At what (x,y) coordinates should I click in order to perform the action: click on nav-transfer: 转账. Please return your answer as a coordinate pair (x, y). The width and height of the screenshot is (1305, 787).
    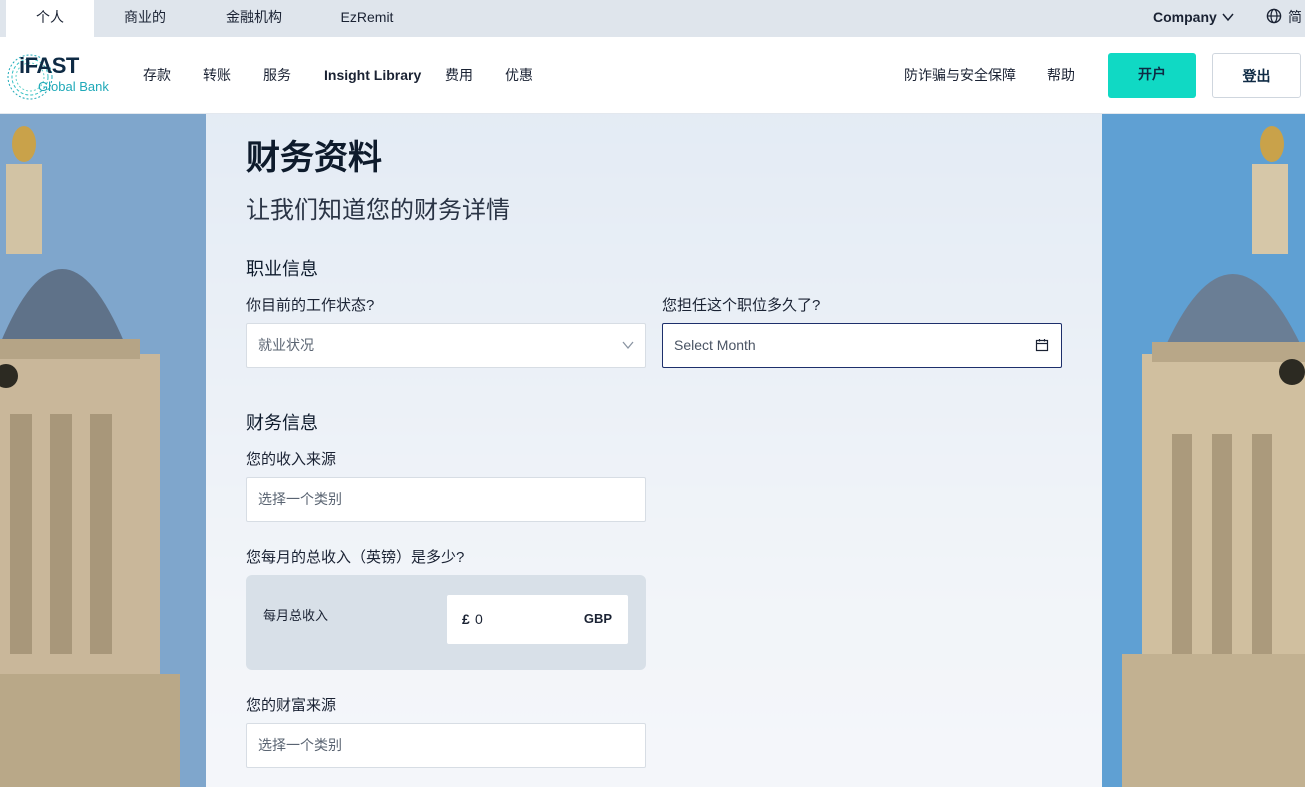
    Looking at the image, I should click on (217, 75).